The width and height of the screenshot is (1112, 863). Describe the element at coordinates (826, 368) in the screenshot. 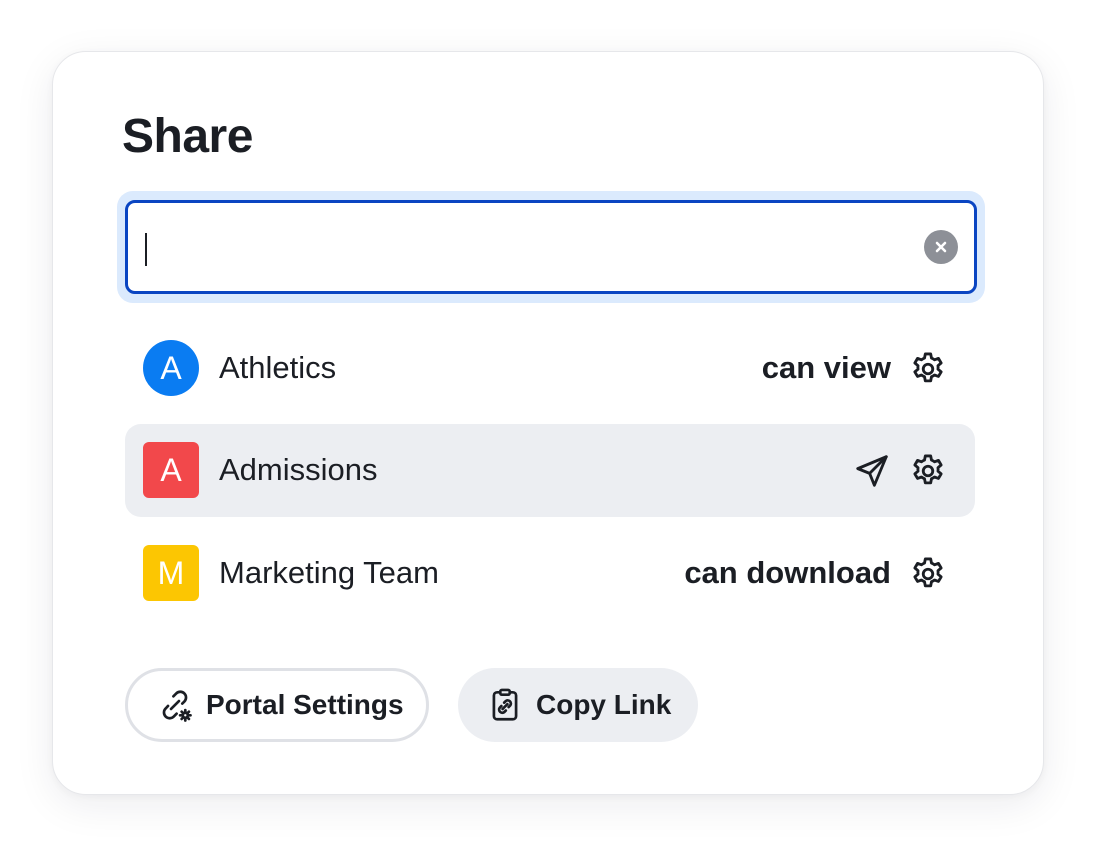

I see `permission-dropdown: can view` at that location.